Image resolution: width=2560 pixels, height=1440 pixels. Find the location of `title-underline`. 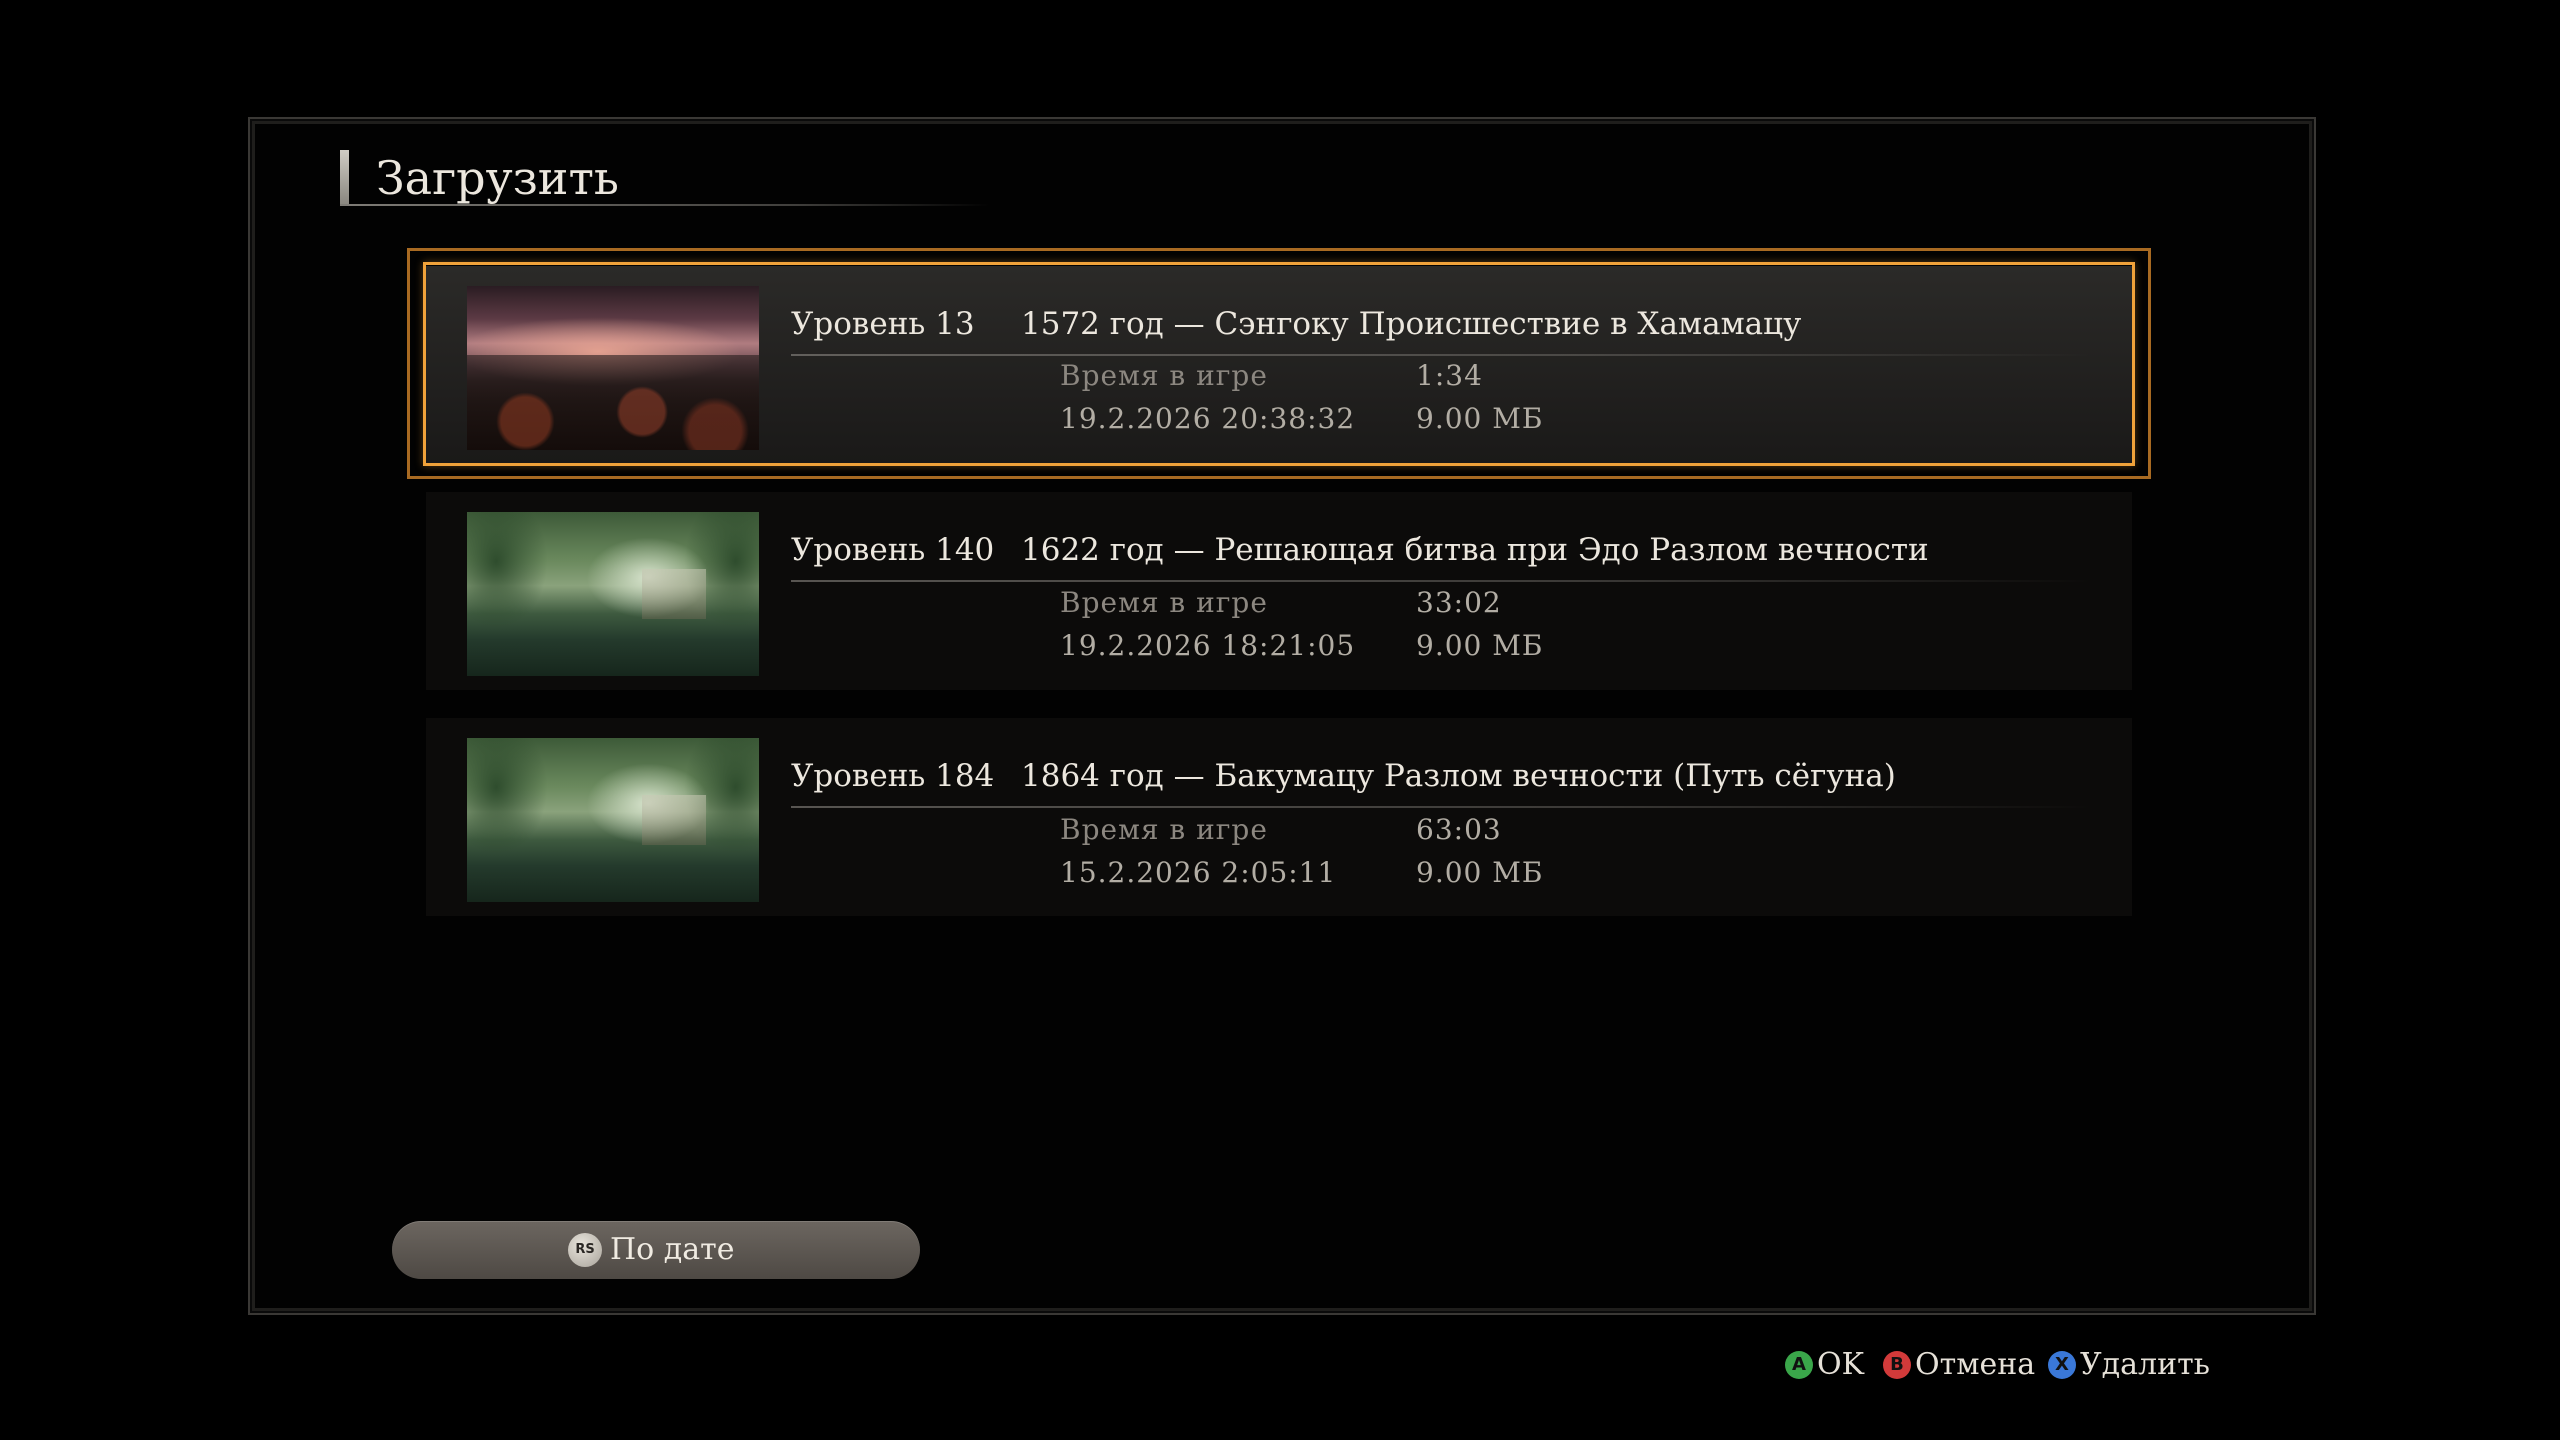

title-underline is located at coordinates (665, 205).